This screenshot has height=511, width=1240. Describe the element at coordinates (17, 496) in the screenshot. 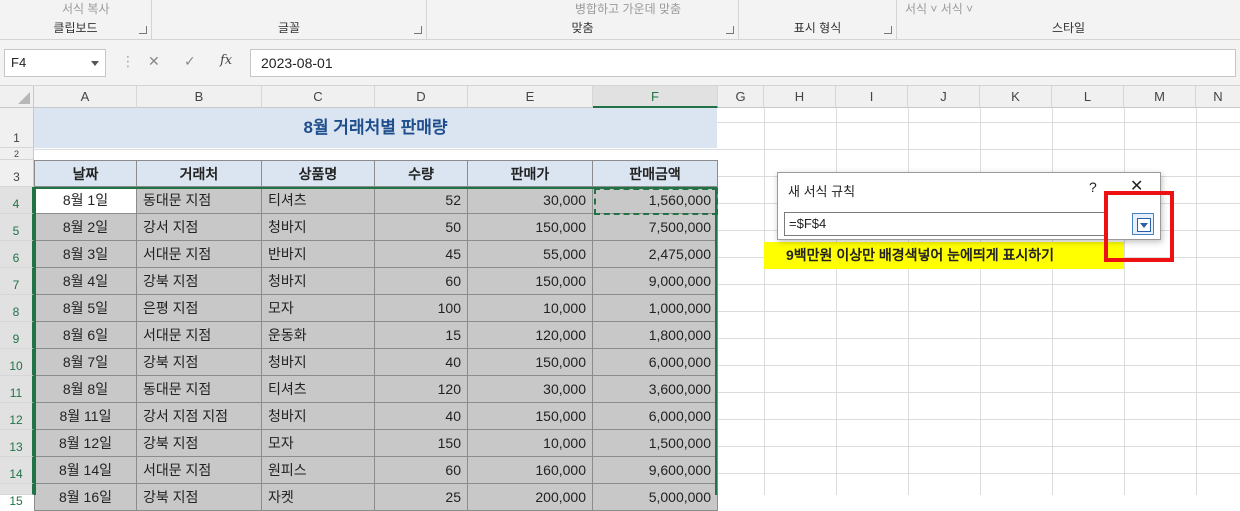

I see `row-header-15: 15` at that location.